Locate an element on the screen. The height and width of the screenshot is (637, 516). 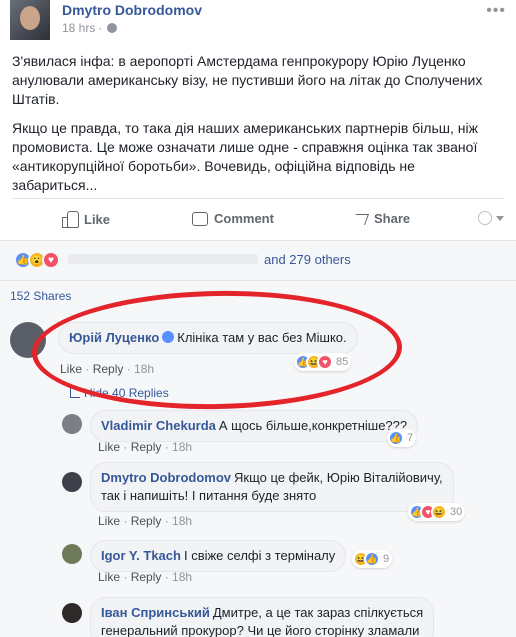
comment-button: Comment is located at coordinates (233, 218).